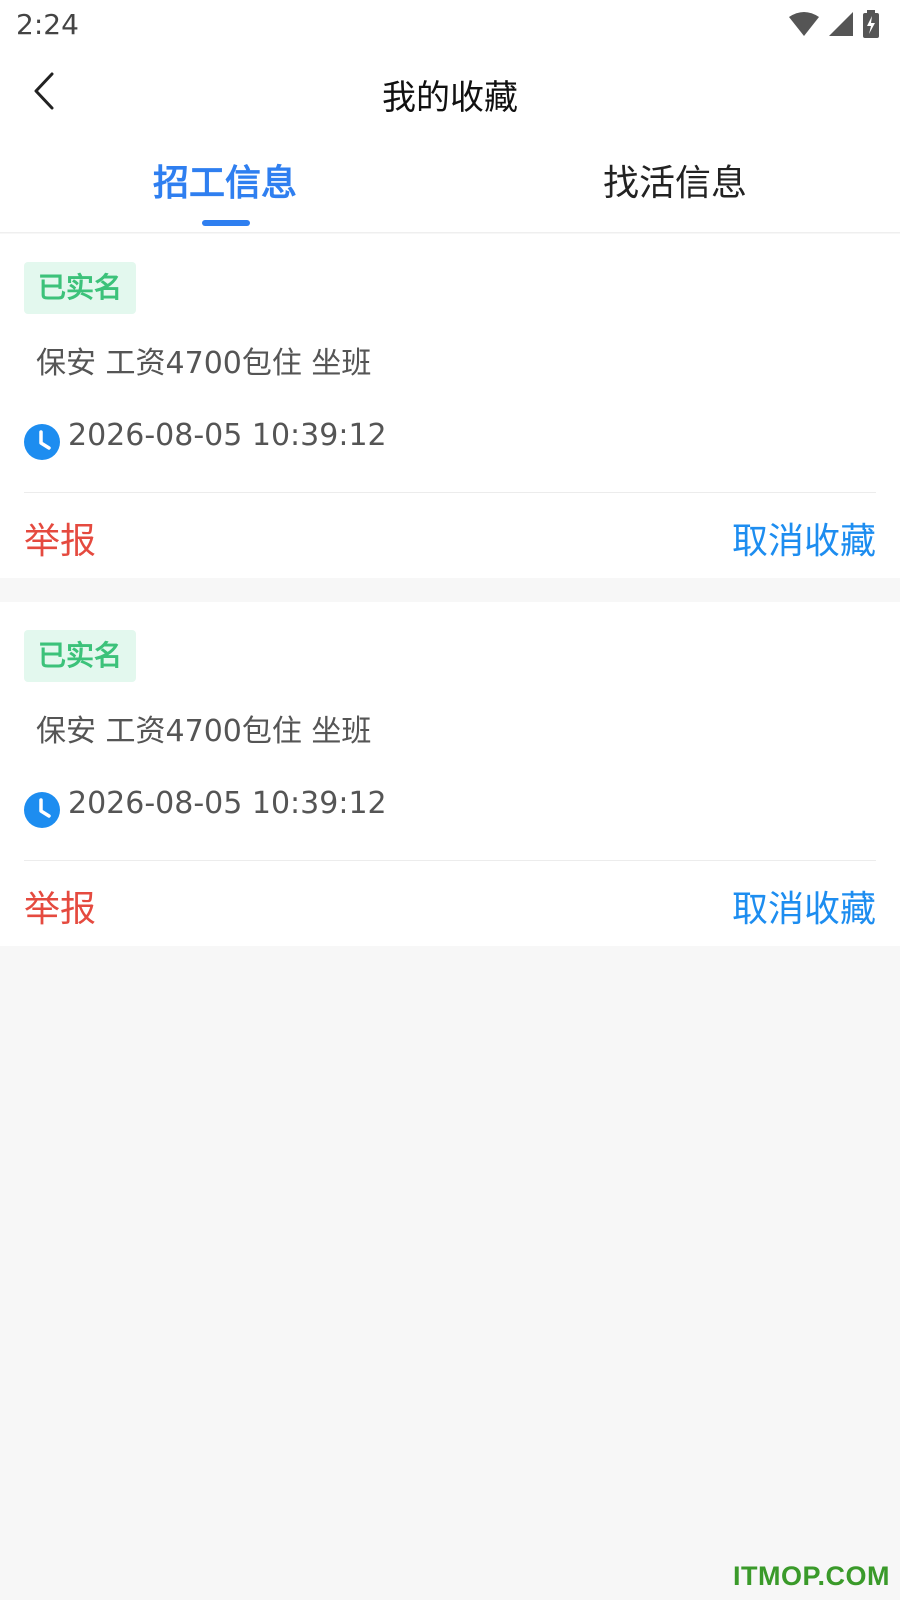  I want to click on status-icons, so click(834, 24).